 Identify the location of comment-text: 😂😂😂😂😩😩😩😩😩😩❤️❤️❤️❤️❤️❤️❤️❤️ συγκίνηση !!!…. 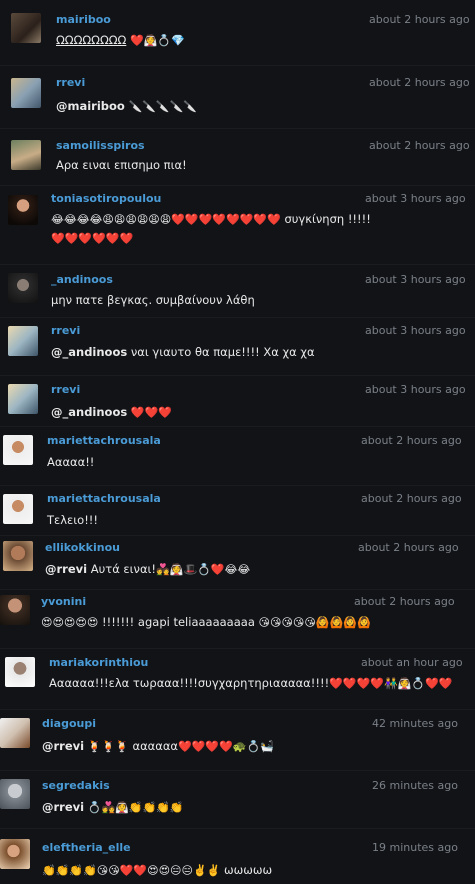
(211, 219).